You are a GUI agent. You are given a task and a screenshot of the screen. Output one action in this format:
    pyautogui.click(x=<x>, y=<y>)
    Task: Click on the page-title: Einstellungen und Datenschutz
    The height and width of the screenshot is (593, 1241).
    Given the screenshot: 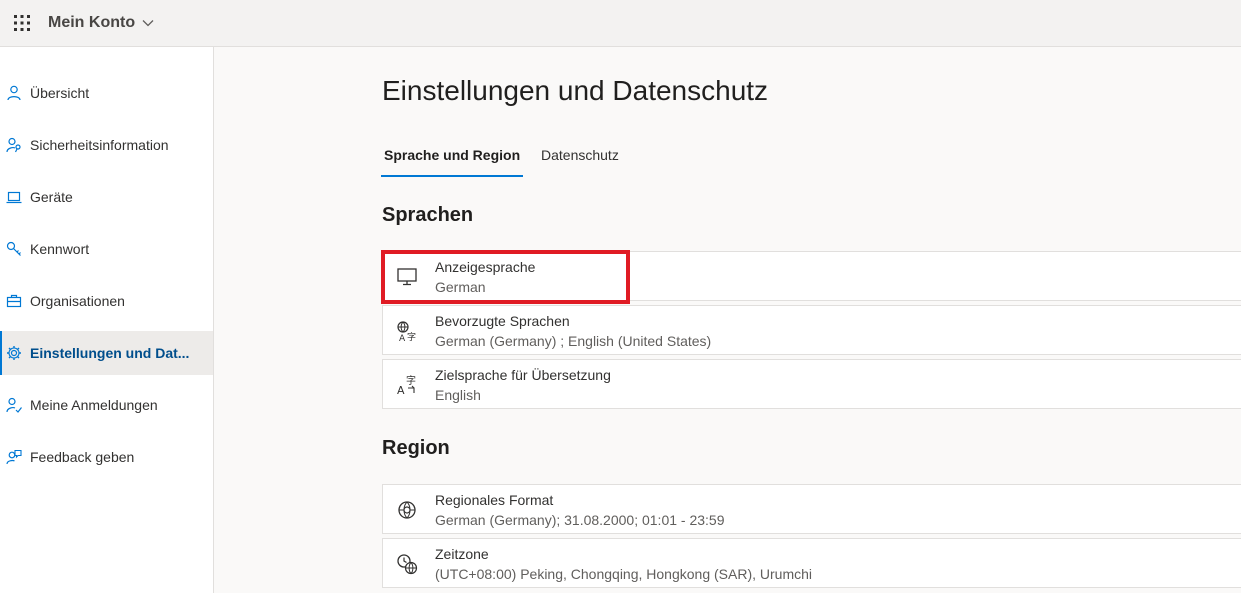 What is the action you would take?
    pyautogui.click(x=575, y=90)
    